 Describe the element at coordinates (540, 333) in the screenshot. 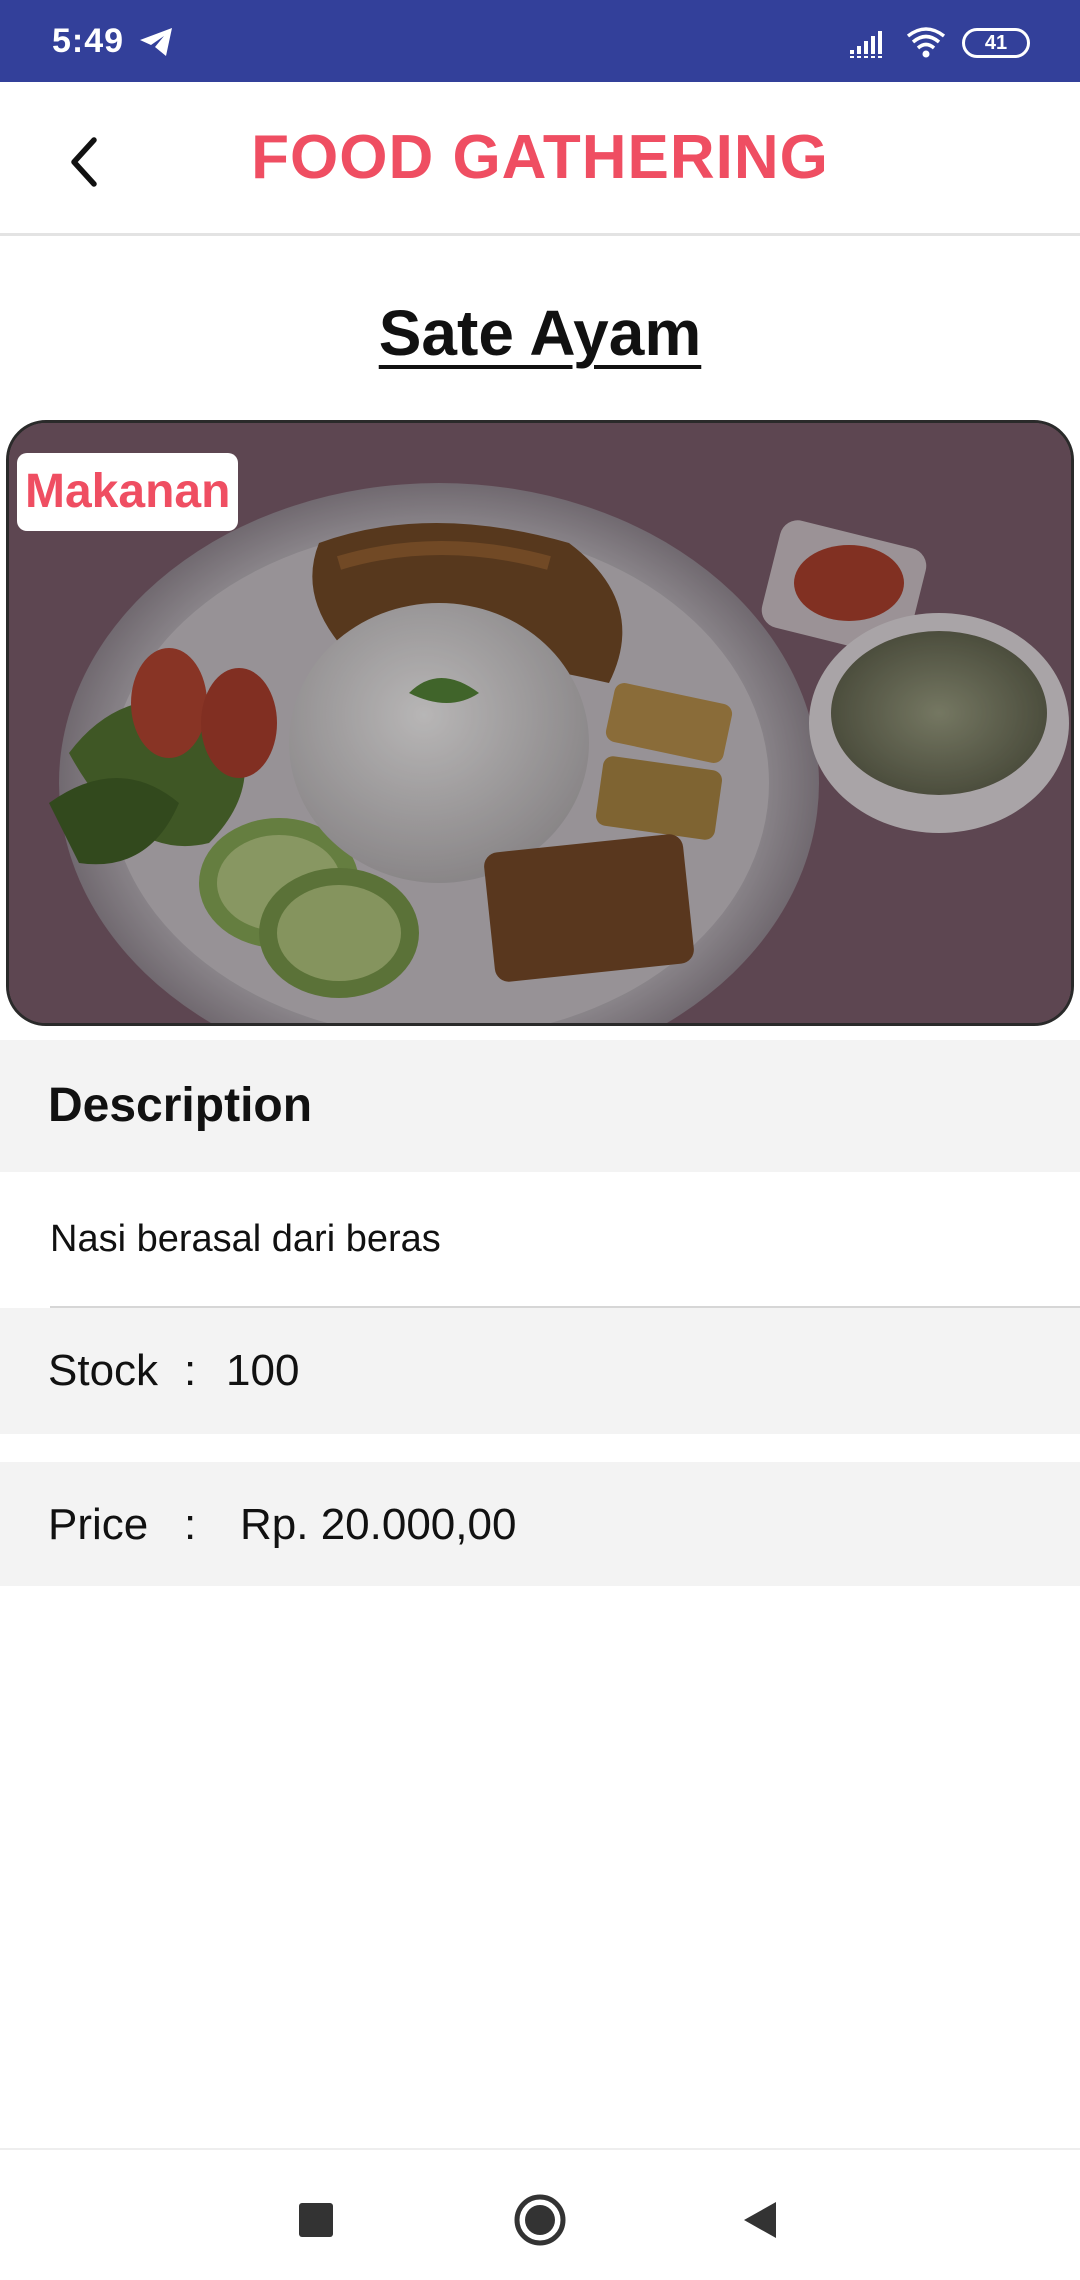

I see `product-name: Sate Ayam` at that location.